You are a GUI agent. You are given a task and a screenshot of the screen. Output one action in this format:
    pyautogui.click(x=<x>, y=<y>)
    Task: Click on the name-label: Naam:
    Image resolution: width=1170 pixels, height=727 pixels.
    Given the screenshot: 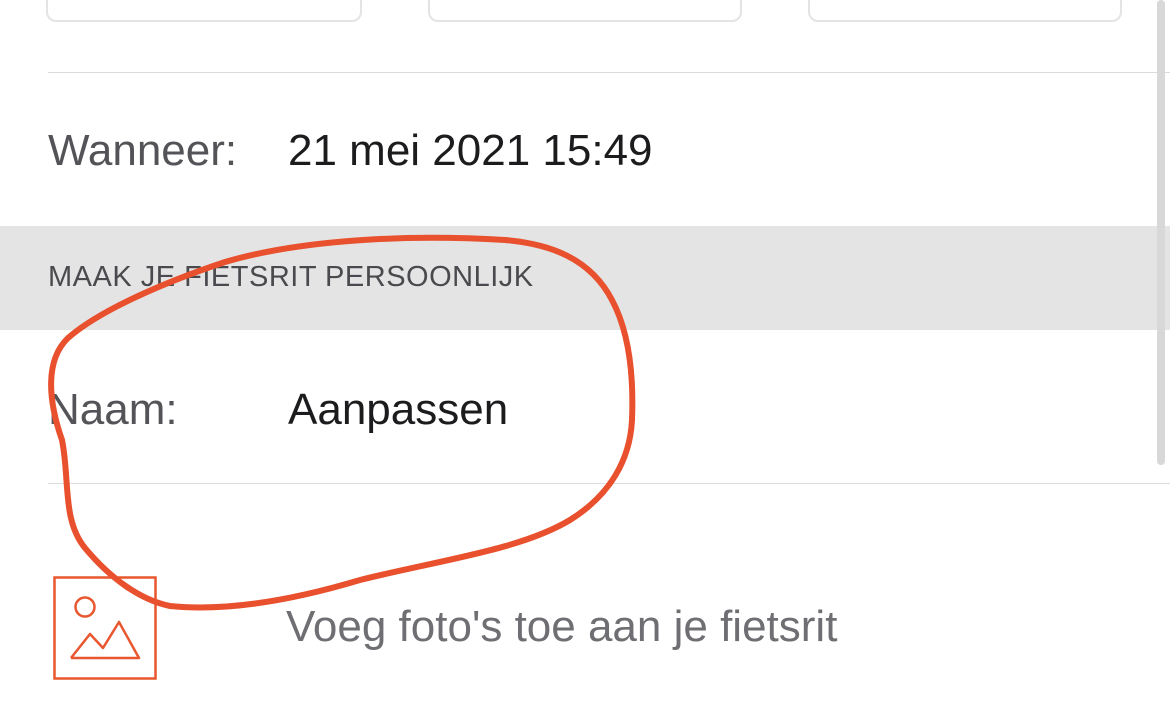 What is the action you would take?
    pyautogui.click(x=113, y=409)
    